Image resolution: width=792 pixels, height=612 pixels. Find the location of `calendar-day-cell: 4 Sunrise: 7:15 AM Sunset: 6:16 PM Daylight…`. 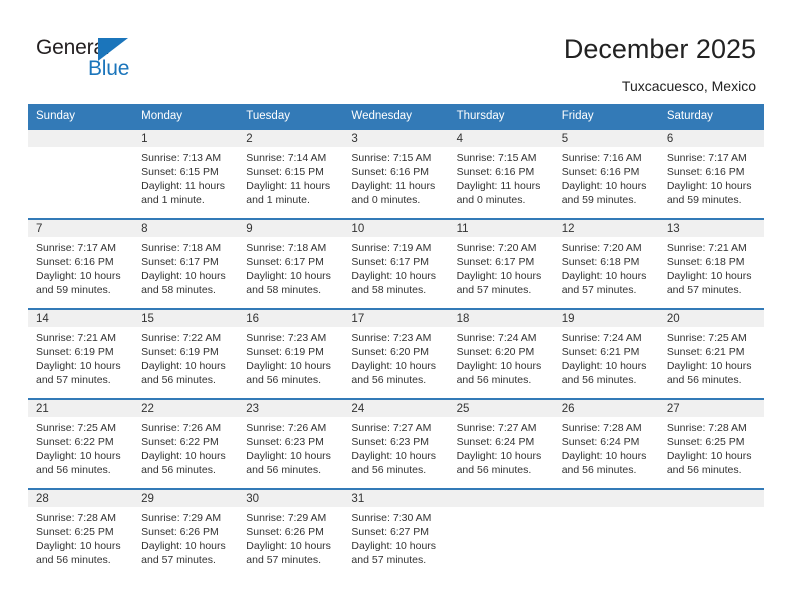

calendar-day-cell: 4 Sunrise: 7:15 AM Sunset: 6:16 PM Daylight… is located at coordinates (501, 173).